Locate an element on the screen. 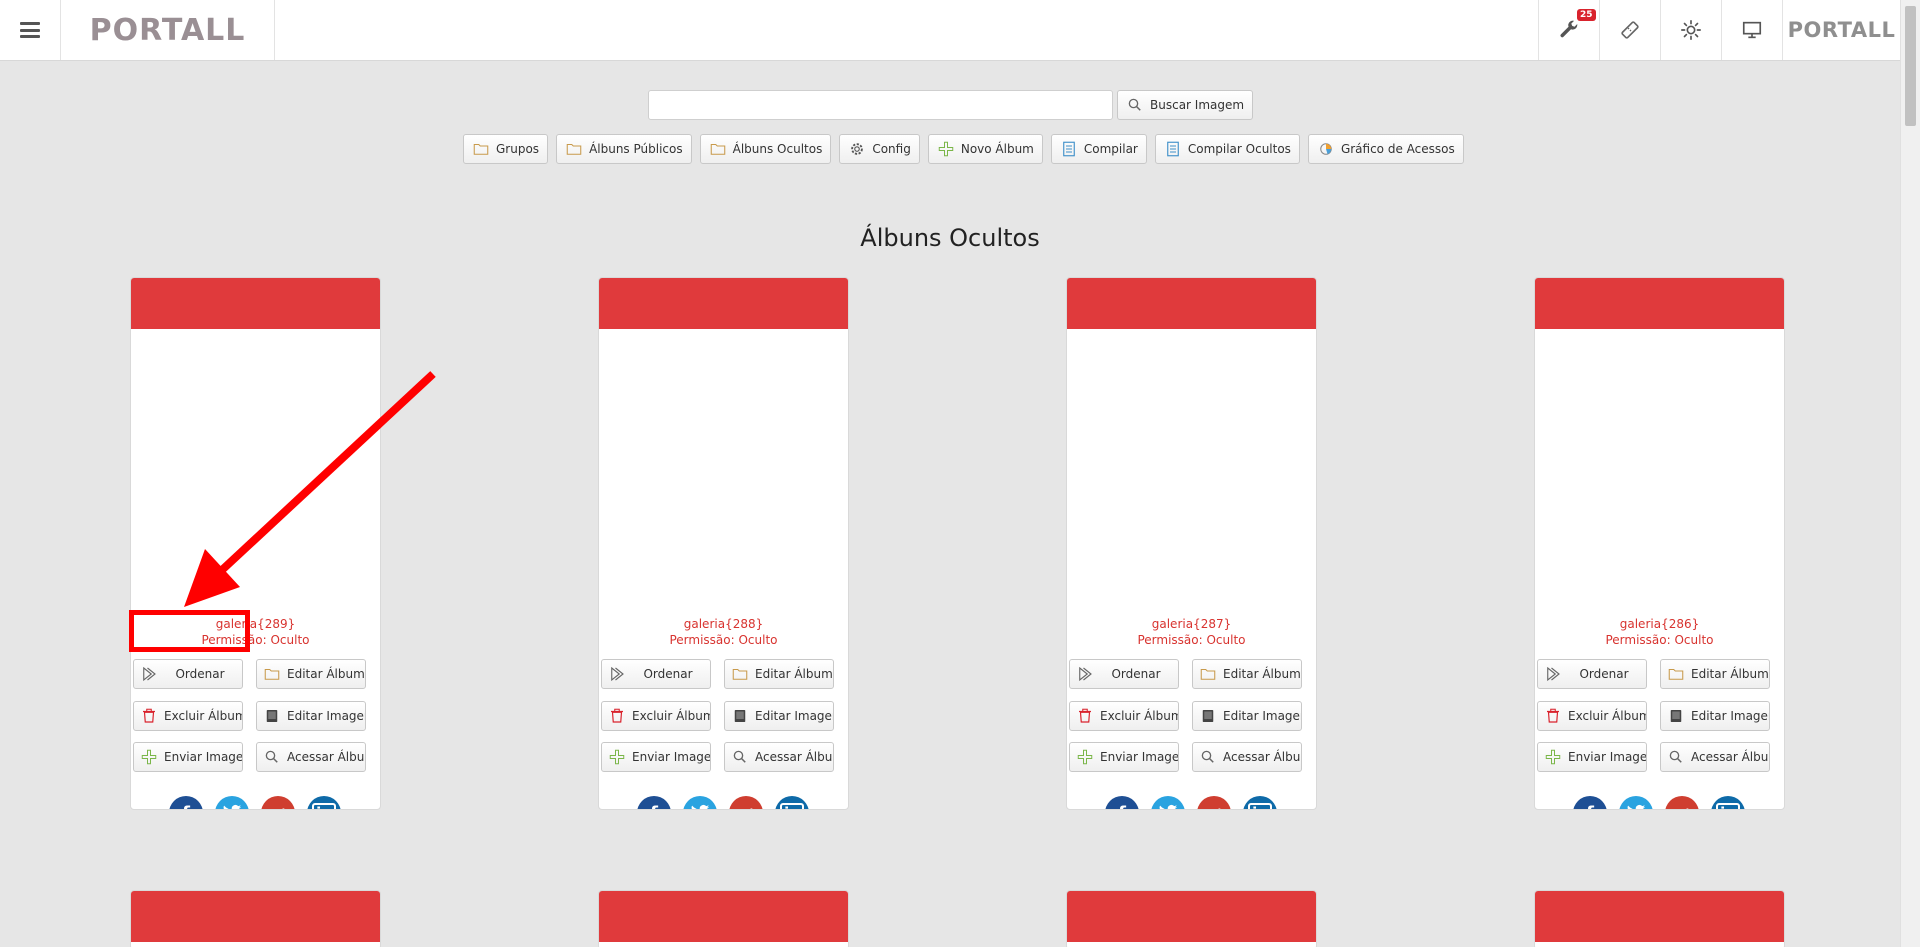 This screenshot has height=947, width=1920. compilar-ocultos-button: Compilar Ocultos is located at coordinates (1227, 149).